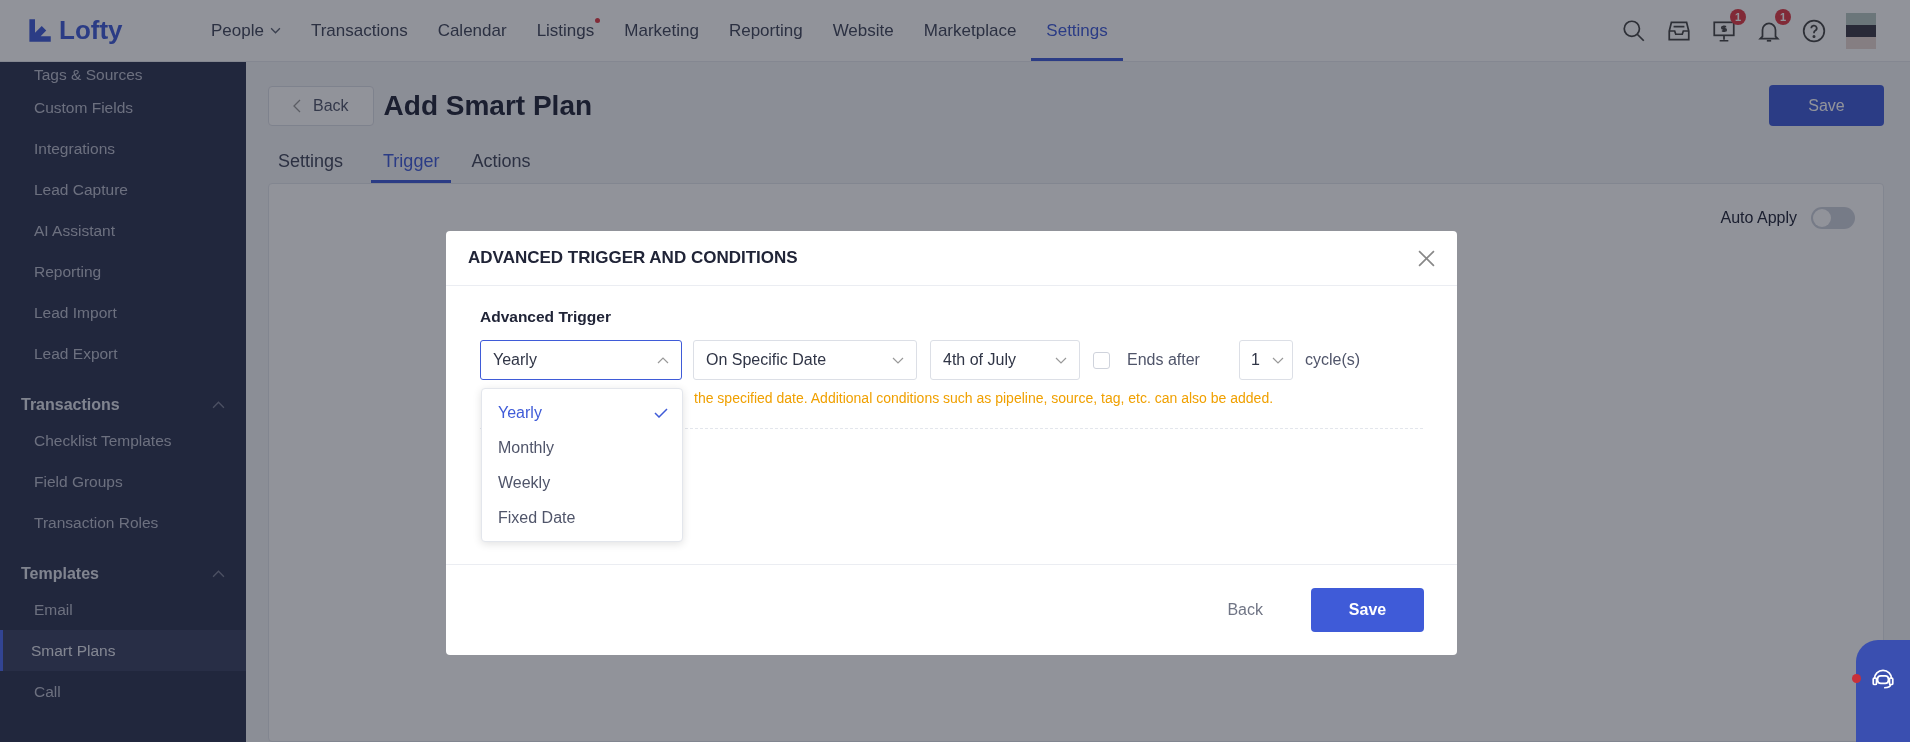  Describe the element at coordinates (1833, 218) in the screenshot. I see `auto-apply-toggle` at that location.